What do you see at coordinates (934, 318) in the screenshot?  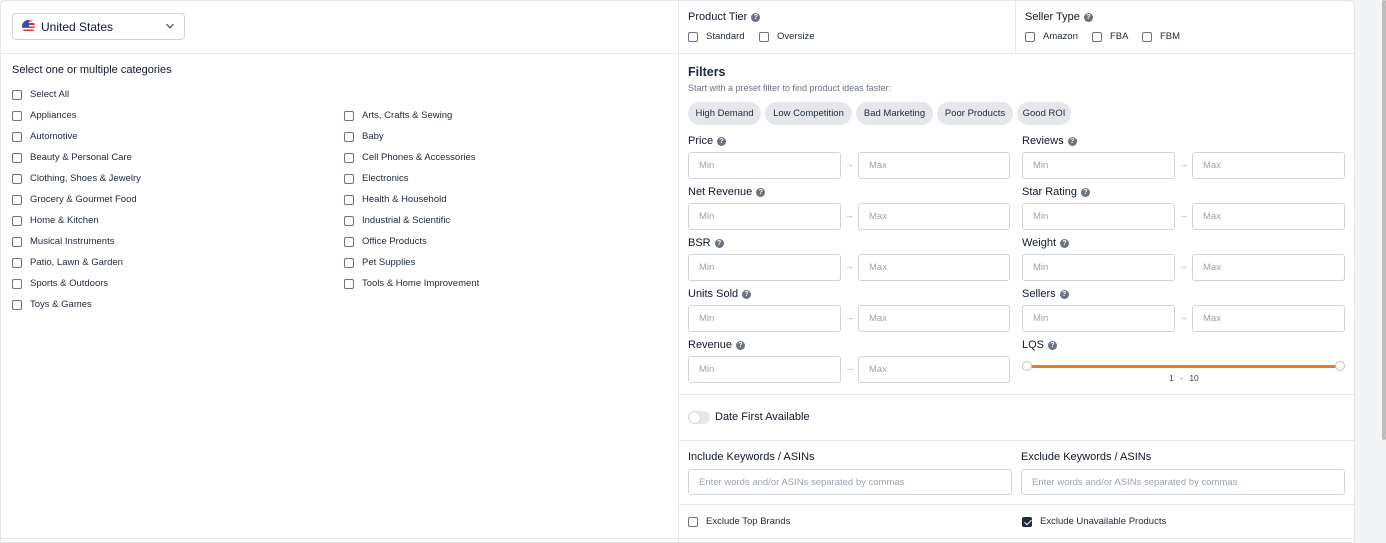 I see `units-sold-max-input: Max` at bounding box center [934, 318].